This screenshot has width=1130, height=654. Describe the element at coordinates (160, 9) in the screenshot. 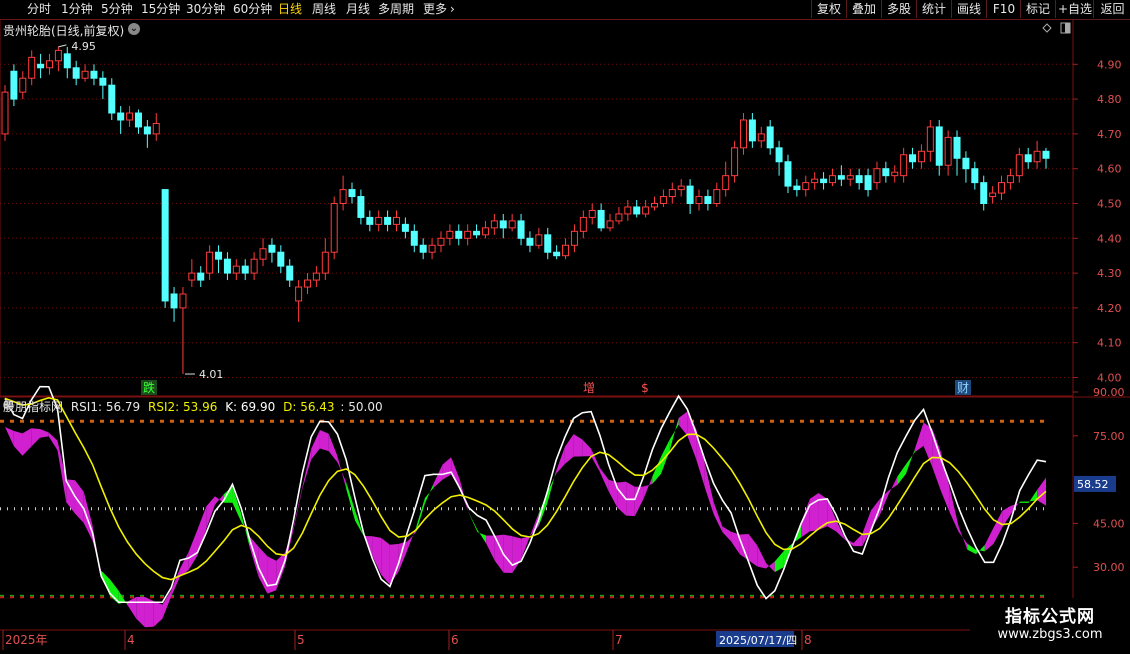

I see `period-tab-3: 15分钟` at that location.